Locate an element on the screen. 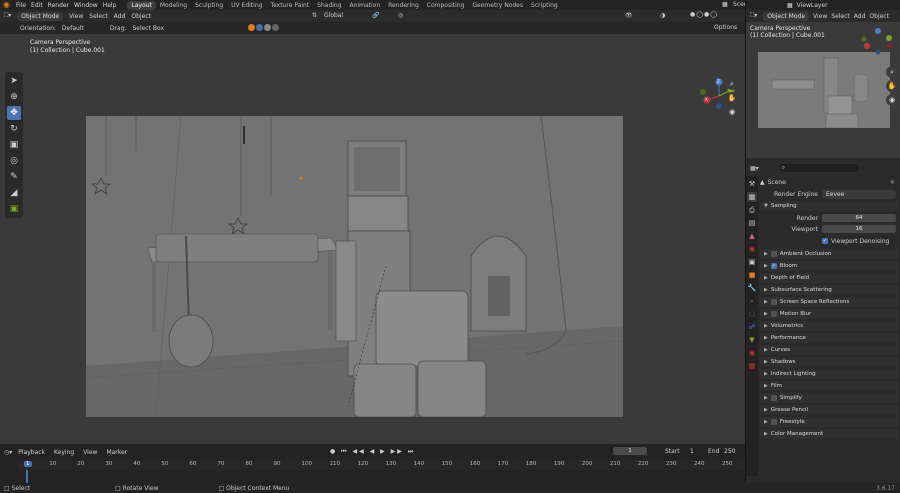 Image resolution: width=900 pixels, height=493 pixels. tab-sculpting: Sculpting is located at coordinates (209, 5).